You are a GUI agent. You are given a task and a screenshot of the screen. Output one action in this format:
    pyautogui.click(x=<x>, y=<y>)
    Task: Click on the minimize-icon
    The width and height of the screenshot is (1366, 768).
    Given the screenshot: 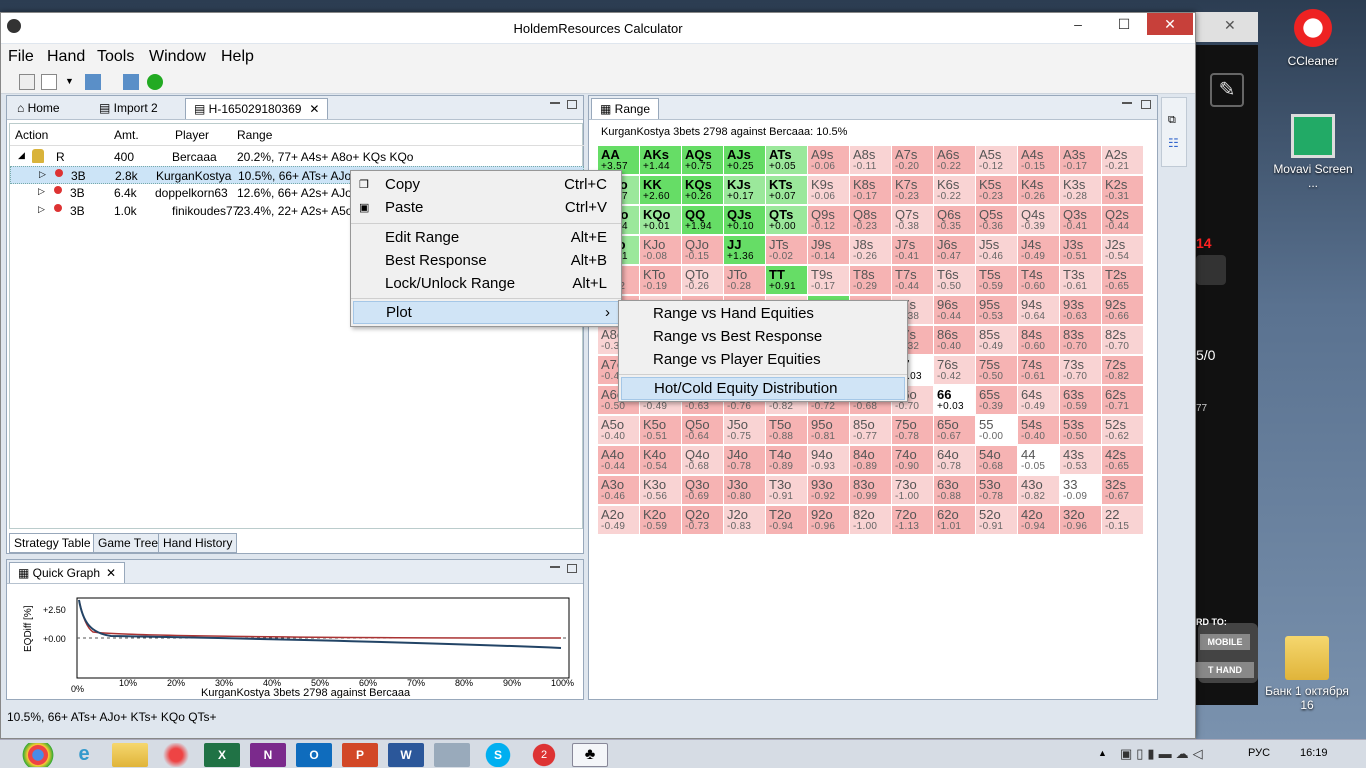 What is the action you would take?
    pyautogui.click(x=555, y=103)
    